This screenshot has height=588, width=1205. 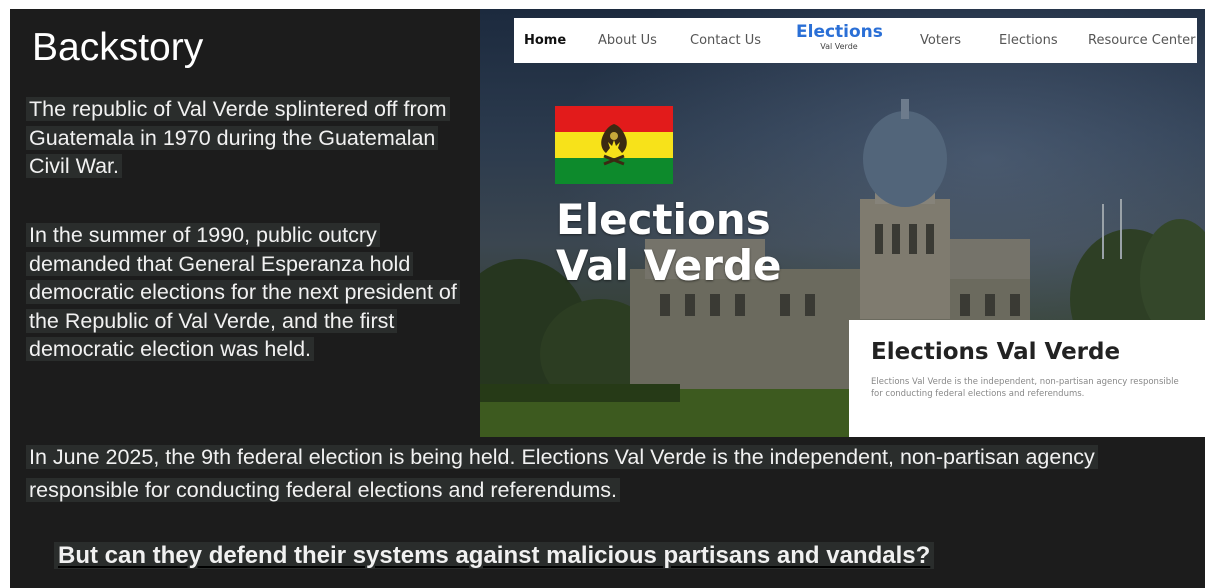 What do you see at coordinates (627, 40) in the screenshot?
I see `nav-about-us-link: About Us` at bounding box center [627, 40].